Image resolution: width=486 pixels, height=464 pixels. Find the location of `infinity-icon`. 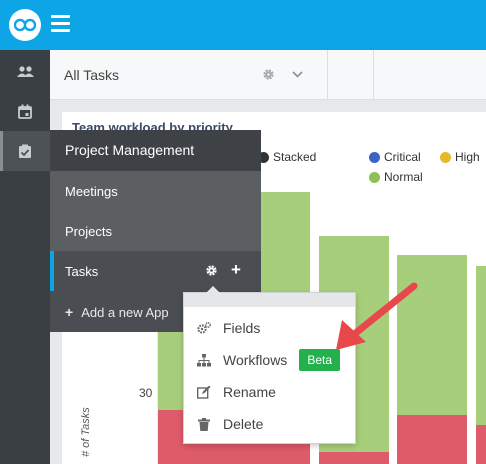

infinity-icon is located at coordinates (25, 25).